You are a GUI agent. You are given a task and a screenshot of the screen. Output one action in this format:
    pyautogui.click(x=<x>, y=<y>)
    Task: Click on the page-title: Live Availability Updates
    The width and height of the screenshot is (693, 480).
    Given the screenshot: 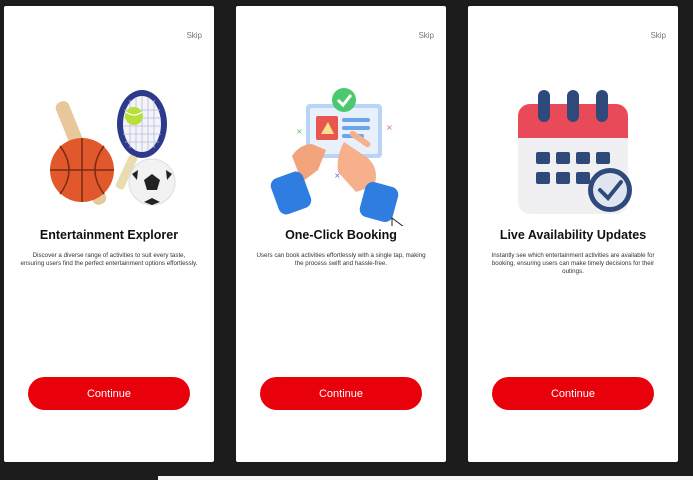 What is the action you would take?
    pyautogui.click(x=573, y=235)
    